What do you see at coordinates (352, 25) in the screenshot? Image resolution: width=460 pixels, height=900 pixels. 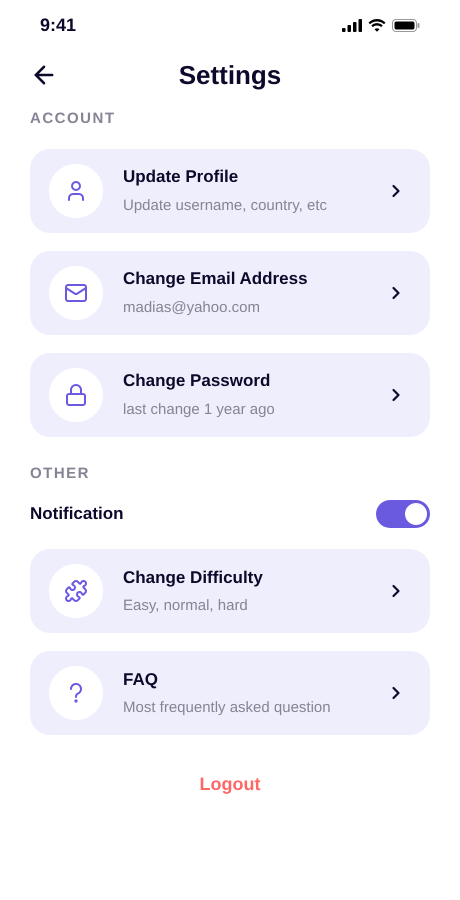 I see `signal-icon` at bounding box center [352, 25].